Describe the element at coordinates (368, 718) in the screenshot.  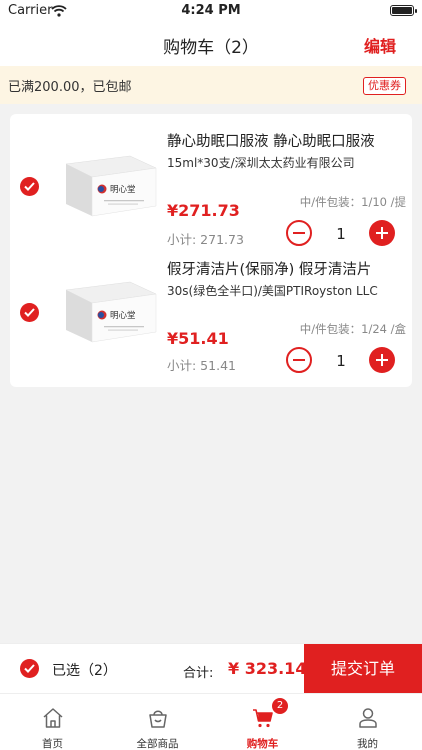
I see `user-icon` at that location.